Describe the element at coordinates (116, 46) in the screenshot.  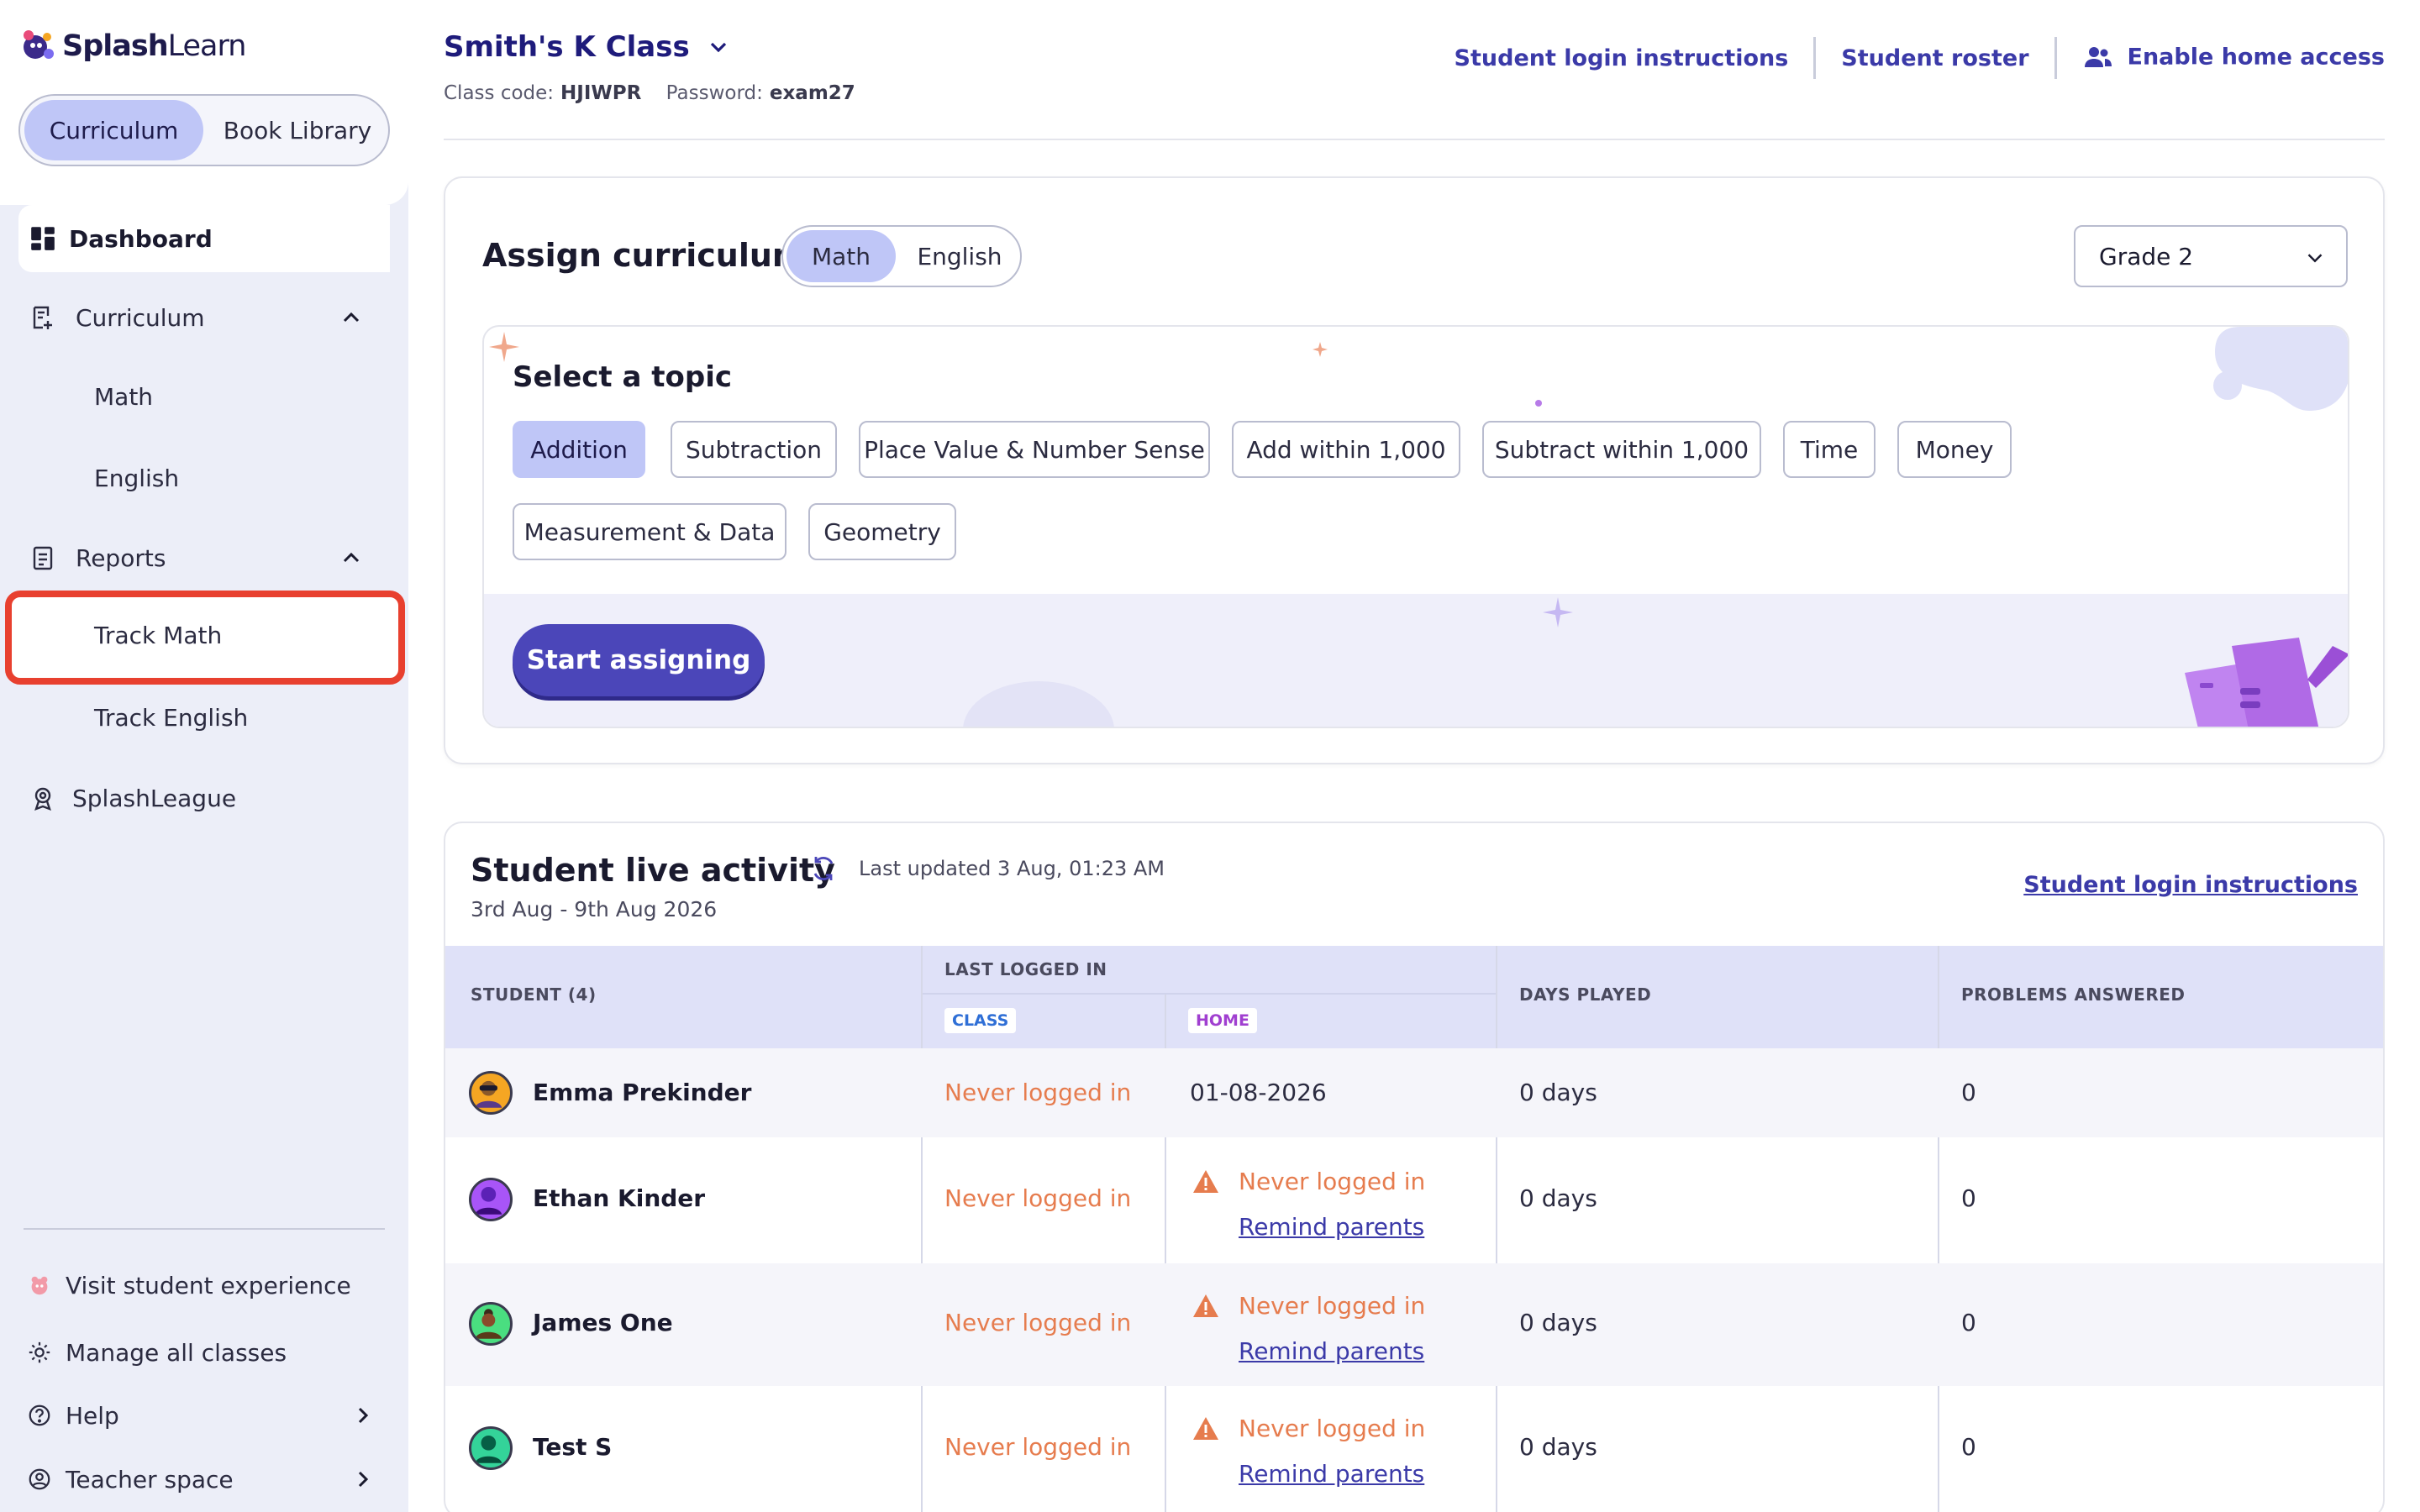
I see `logo-text-bold: Splash` at that location.